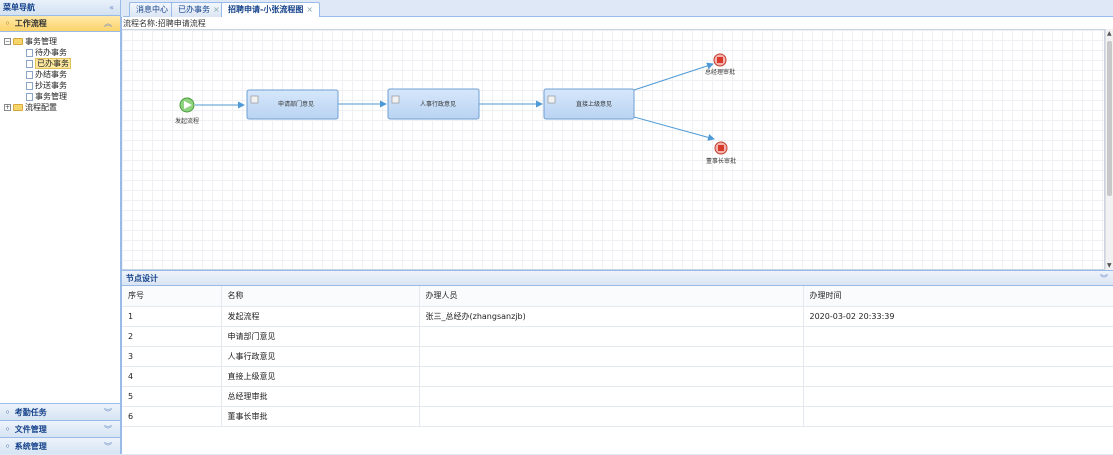 Image resolution: width=1113 pixels, height=455 pixels. What do you see at coordinates (60, 8) in the screenshot?
I see `sidebar-header: 菜单导航 «` at bounding box center [60, 8].